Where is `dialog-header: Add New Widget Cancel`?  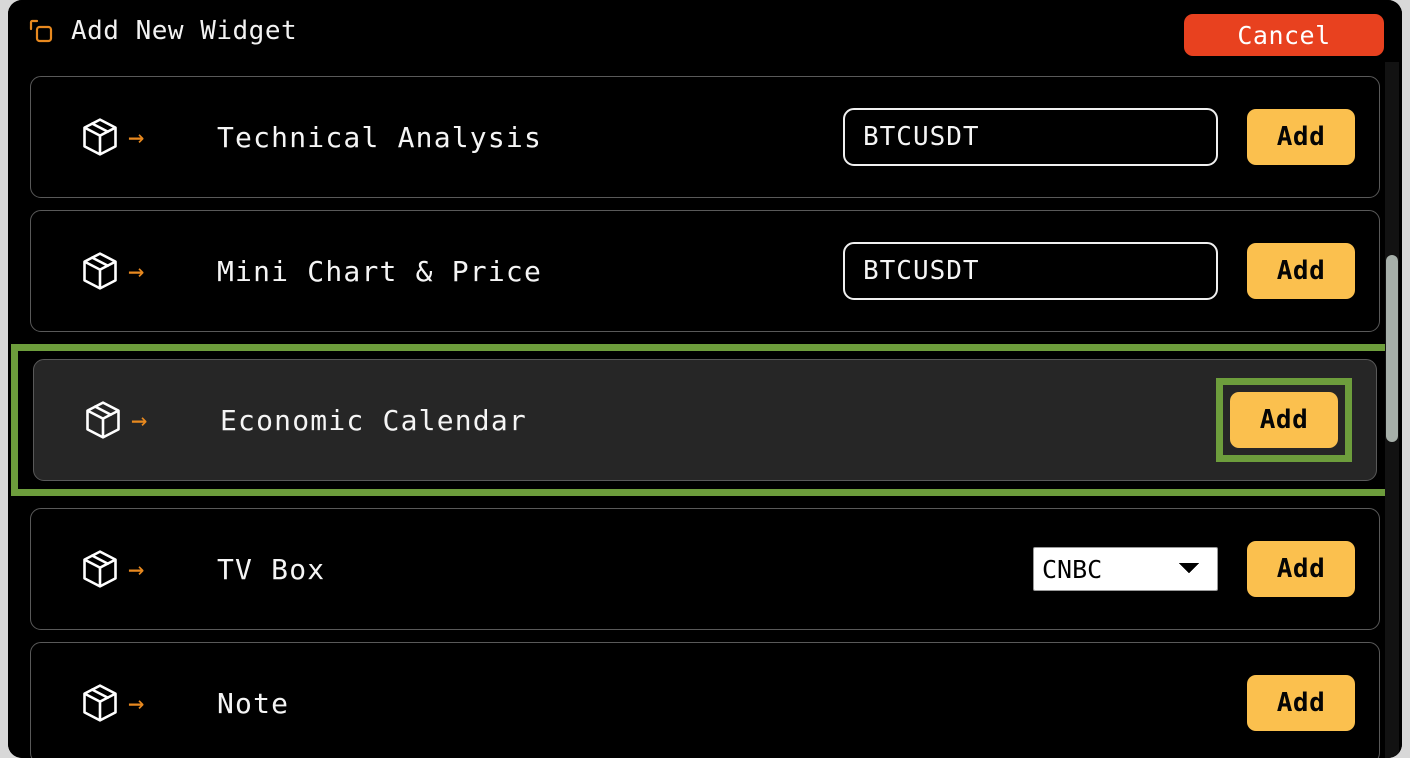
dialog-header: Add New Widget Cancel is located at coordinates (705, 31).